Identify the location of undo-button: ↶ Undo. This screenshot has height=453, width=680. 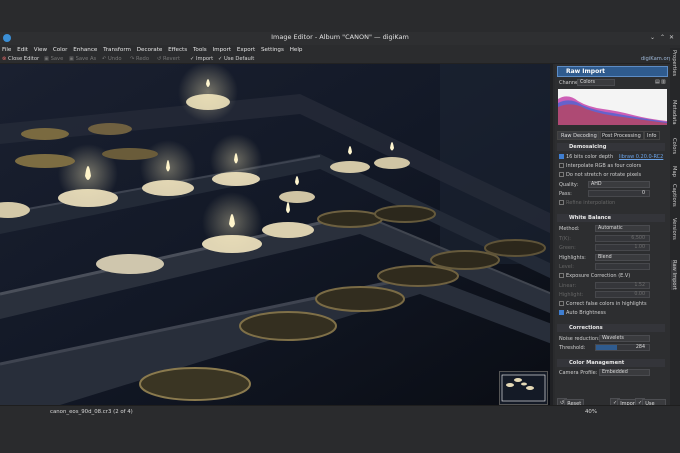
(112, 59).